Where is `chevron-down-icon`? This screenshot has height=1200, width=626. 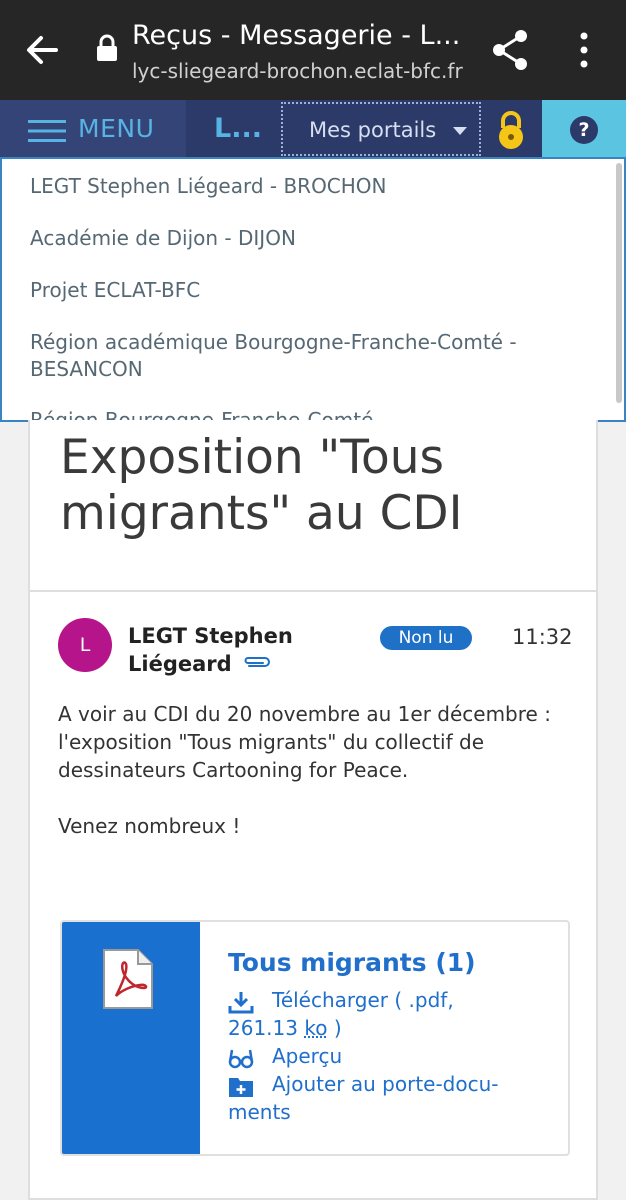 chevron-down-icon is located at coordinates (460, 131).